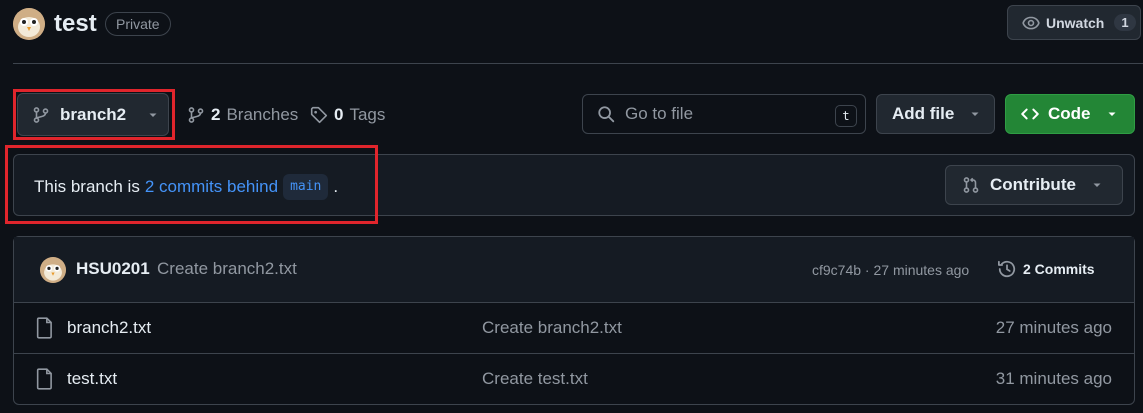 The width and height of the screenshot is (1143, 413). I want to click on branches-count: 2, so click(216, 114).